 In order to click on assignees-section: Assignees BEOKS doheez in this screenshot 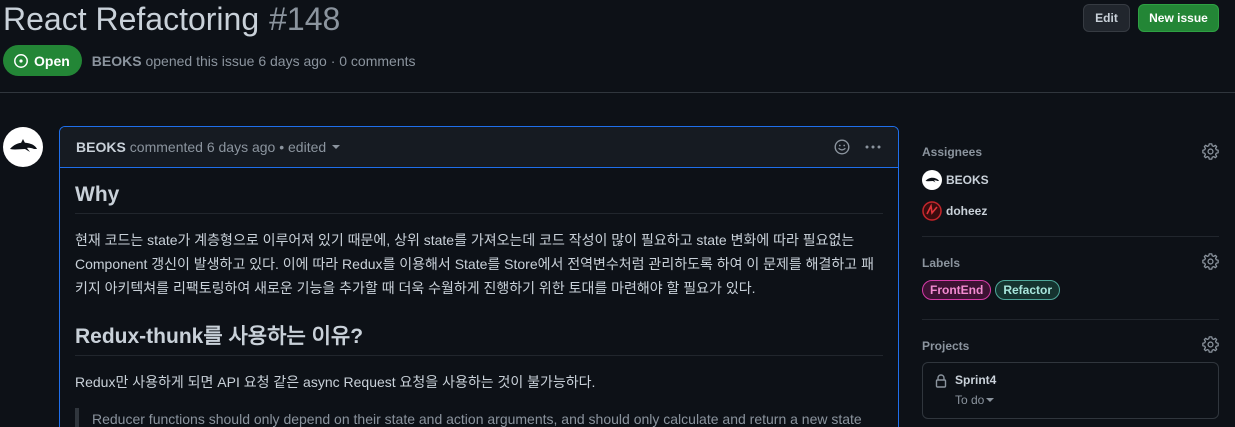, I will do `click(1070, 181)`.